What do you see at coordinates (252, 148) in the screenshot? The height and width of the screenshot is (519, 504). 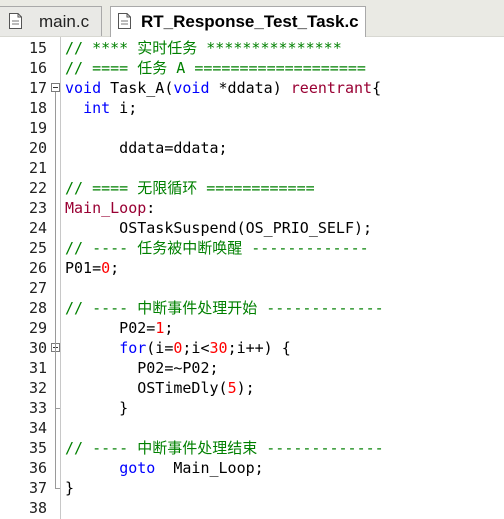 I see `code-line: 20 ddata=ddata;` at bounding box center [252, 148].